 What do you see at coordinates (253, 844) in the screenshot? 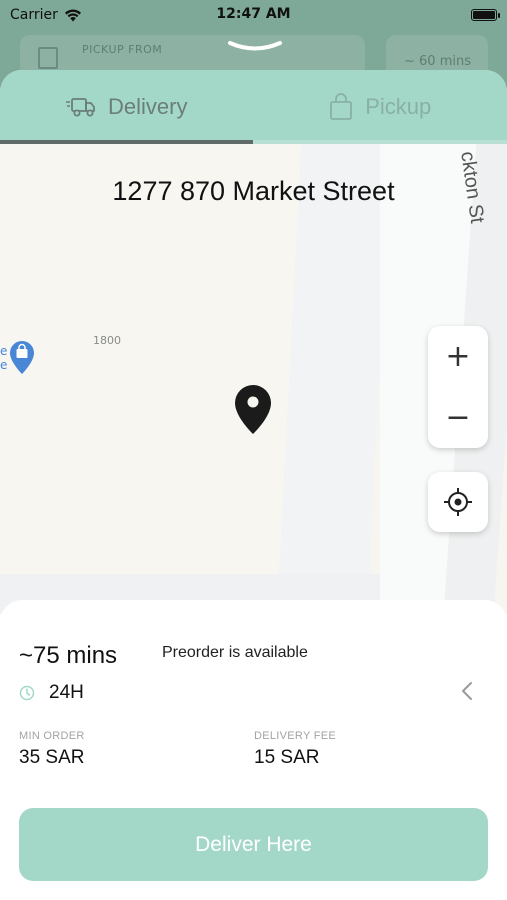
I see `deliver-here-button: Deliver Here` at bounding box center [253, 844].